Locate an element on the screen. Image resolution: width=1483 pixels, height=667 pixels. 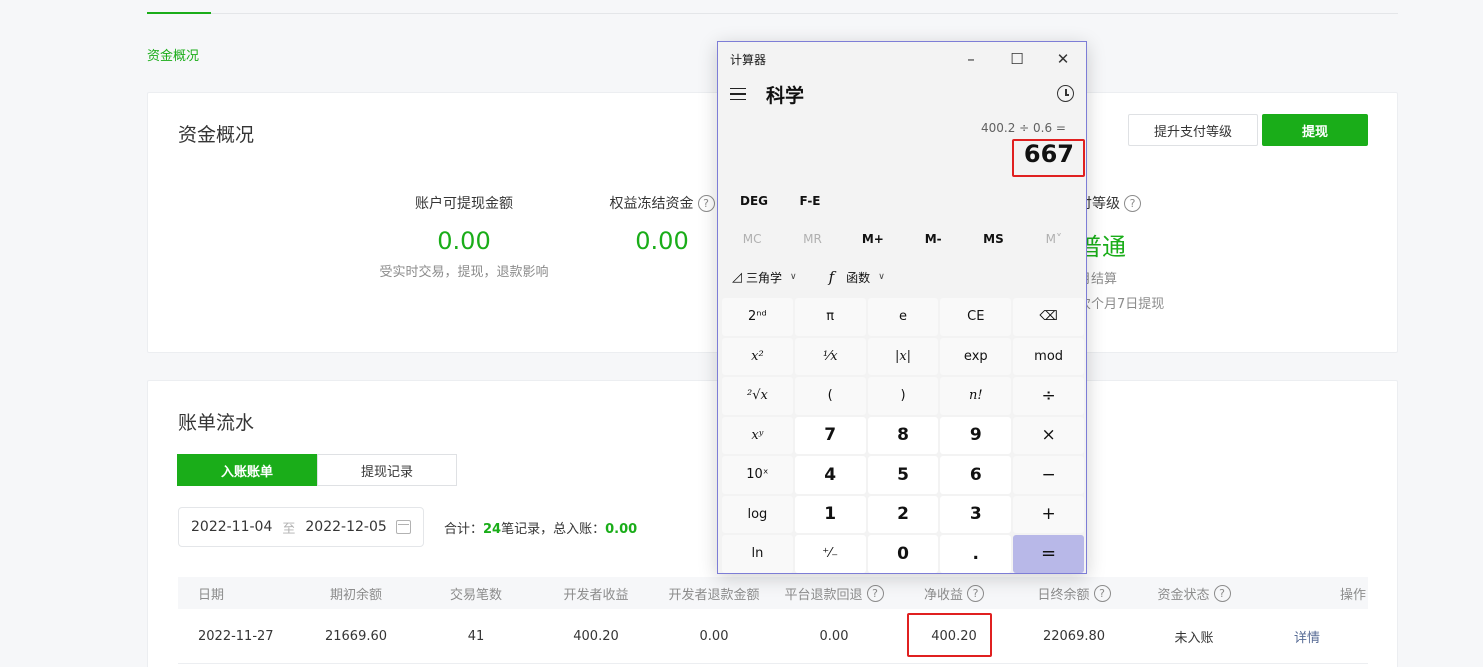
date-end: 2022-12-05 is located at coordinates (345, 527).